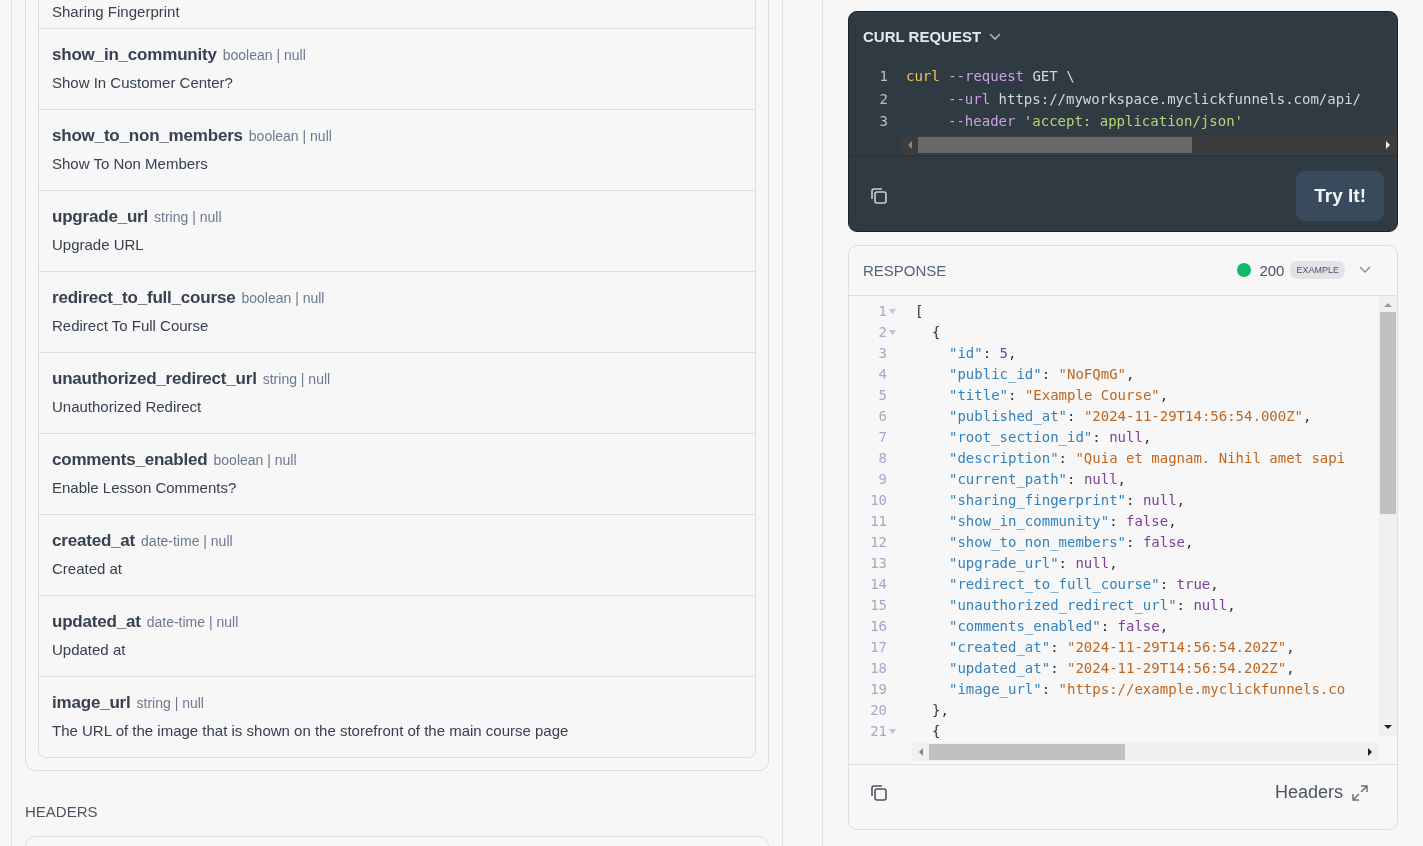  I want to click on example-badge: EXAMPLE, so click(1317, 270).